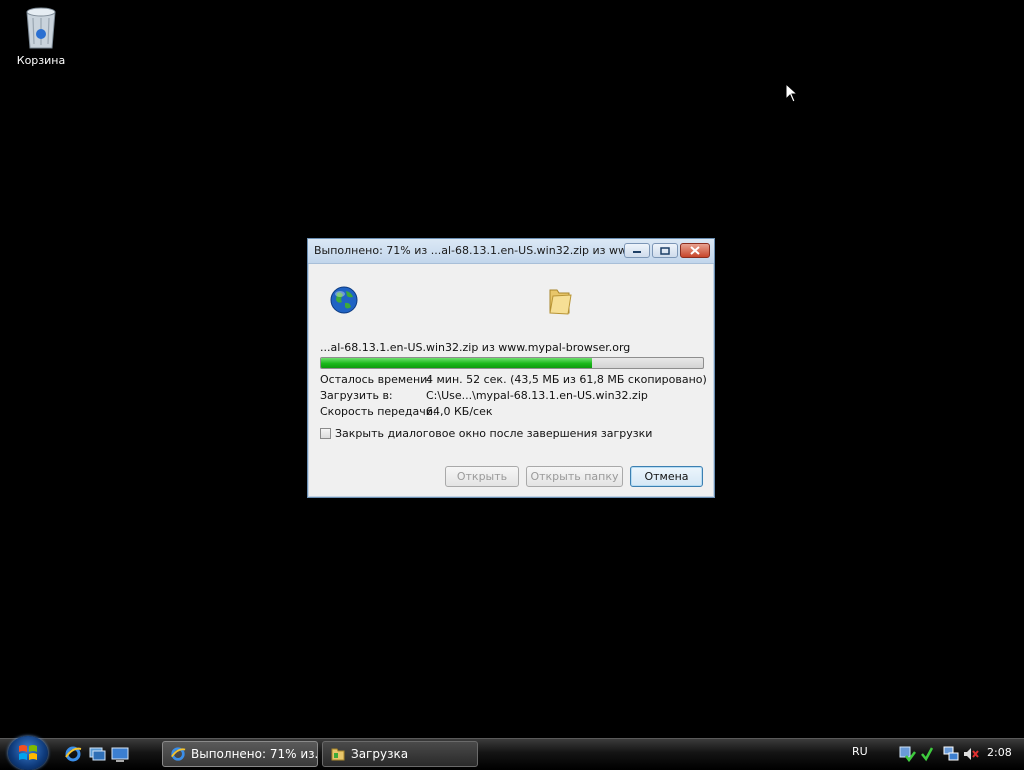 This screenshot has height=770, width=1024. Describe the element at coordinates (792, 93) in the screenshot. I see `mouse-cursor-icon` at that location.